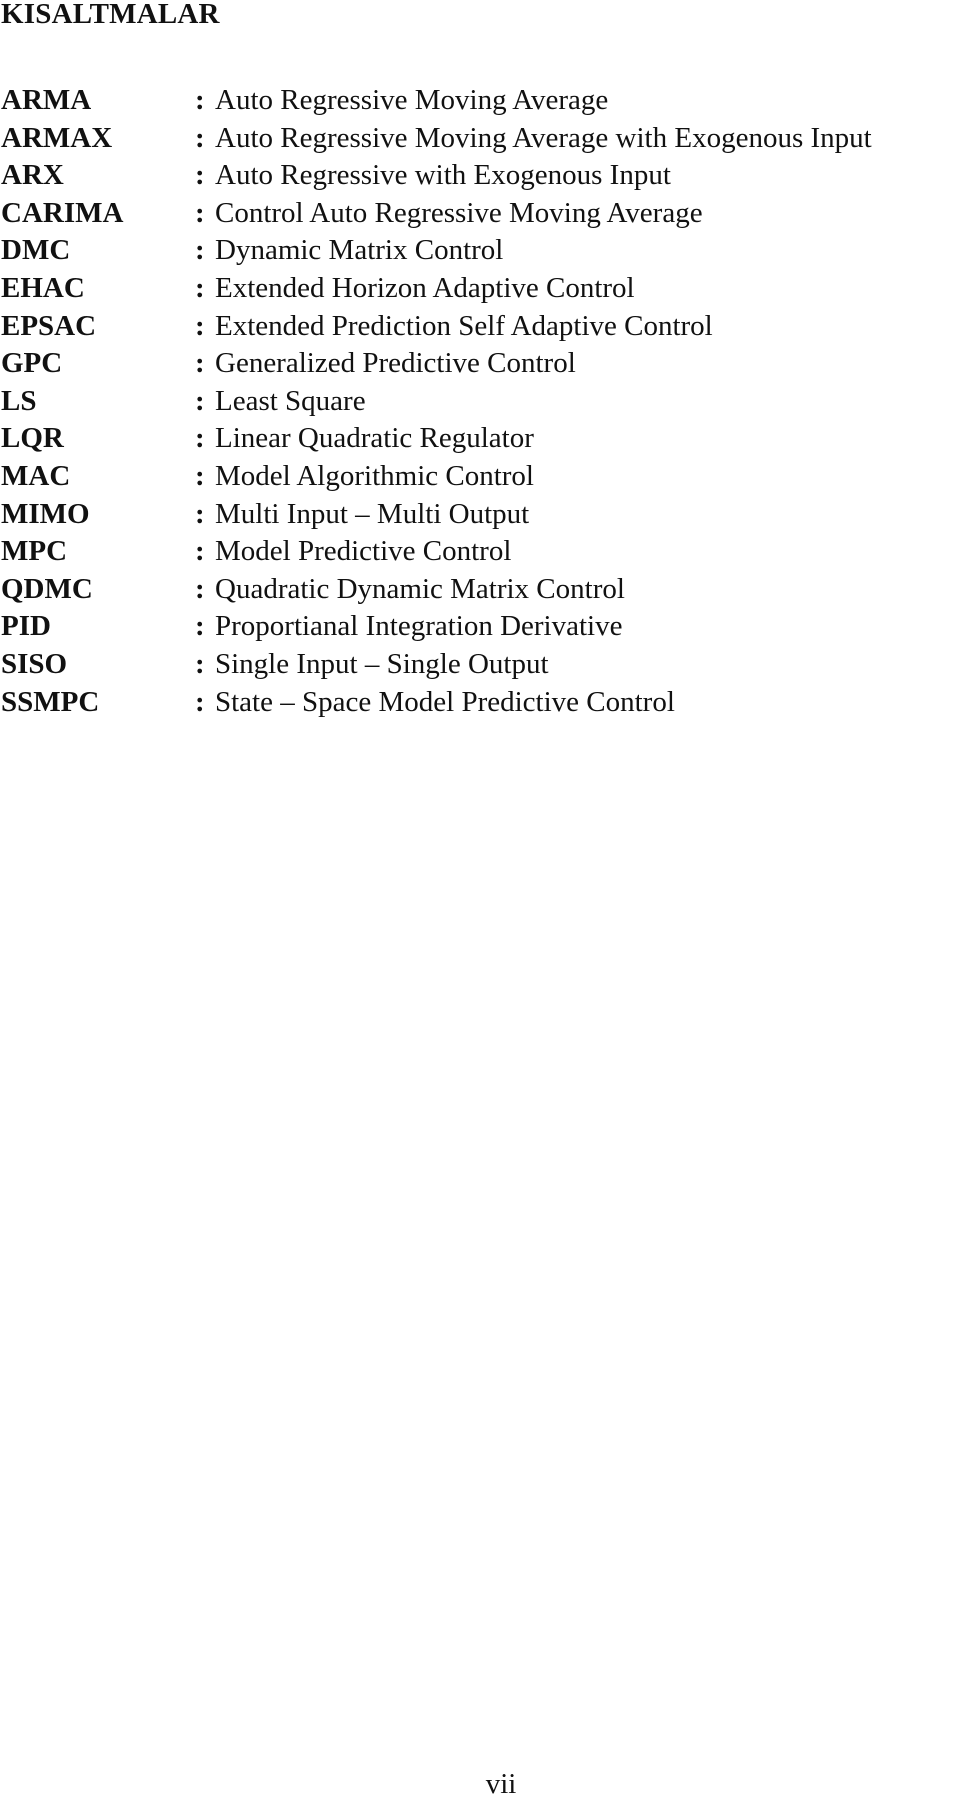  Describe the element at coordinates (57, 137) in the screenshot. I see `abbreviation-term: ARMAX` at that location.